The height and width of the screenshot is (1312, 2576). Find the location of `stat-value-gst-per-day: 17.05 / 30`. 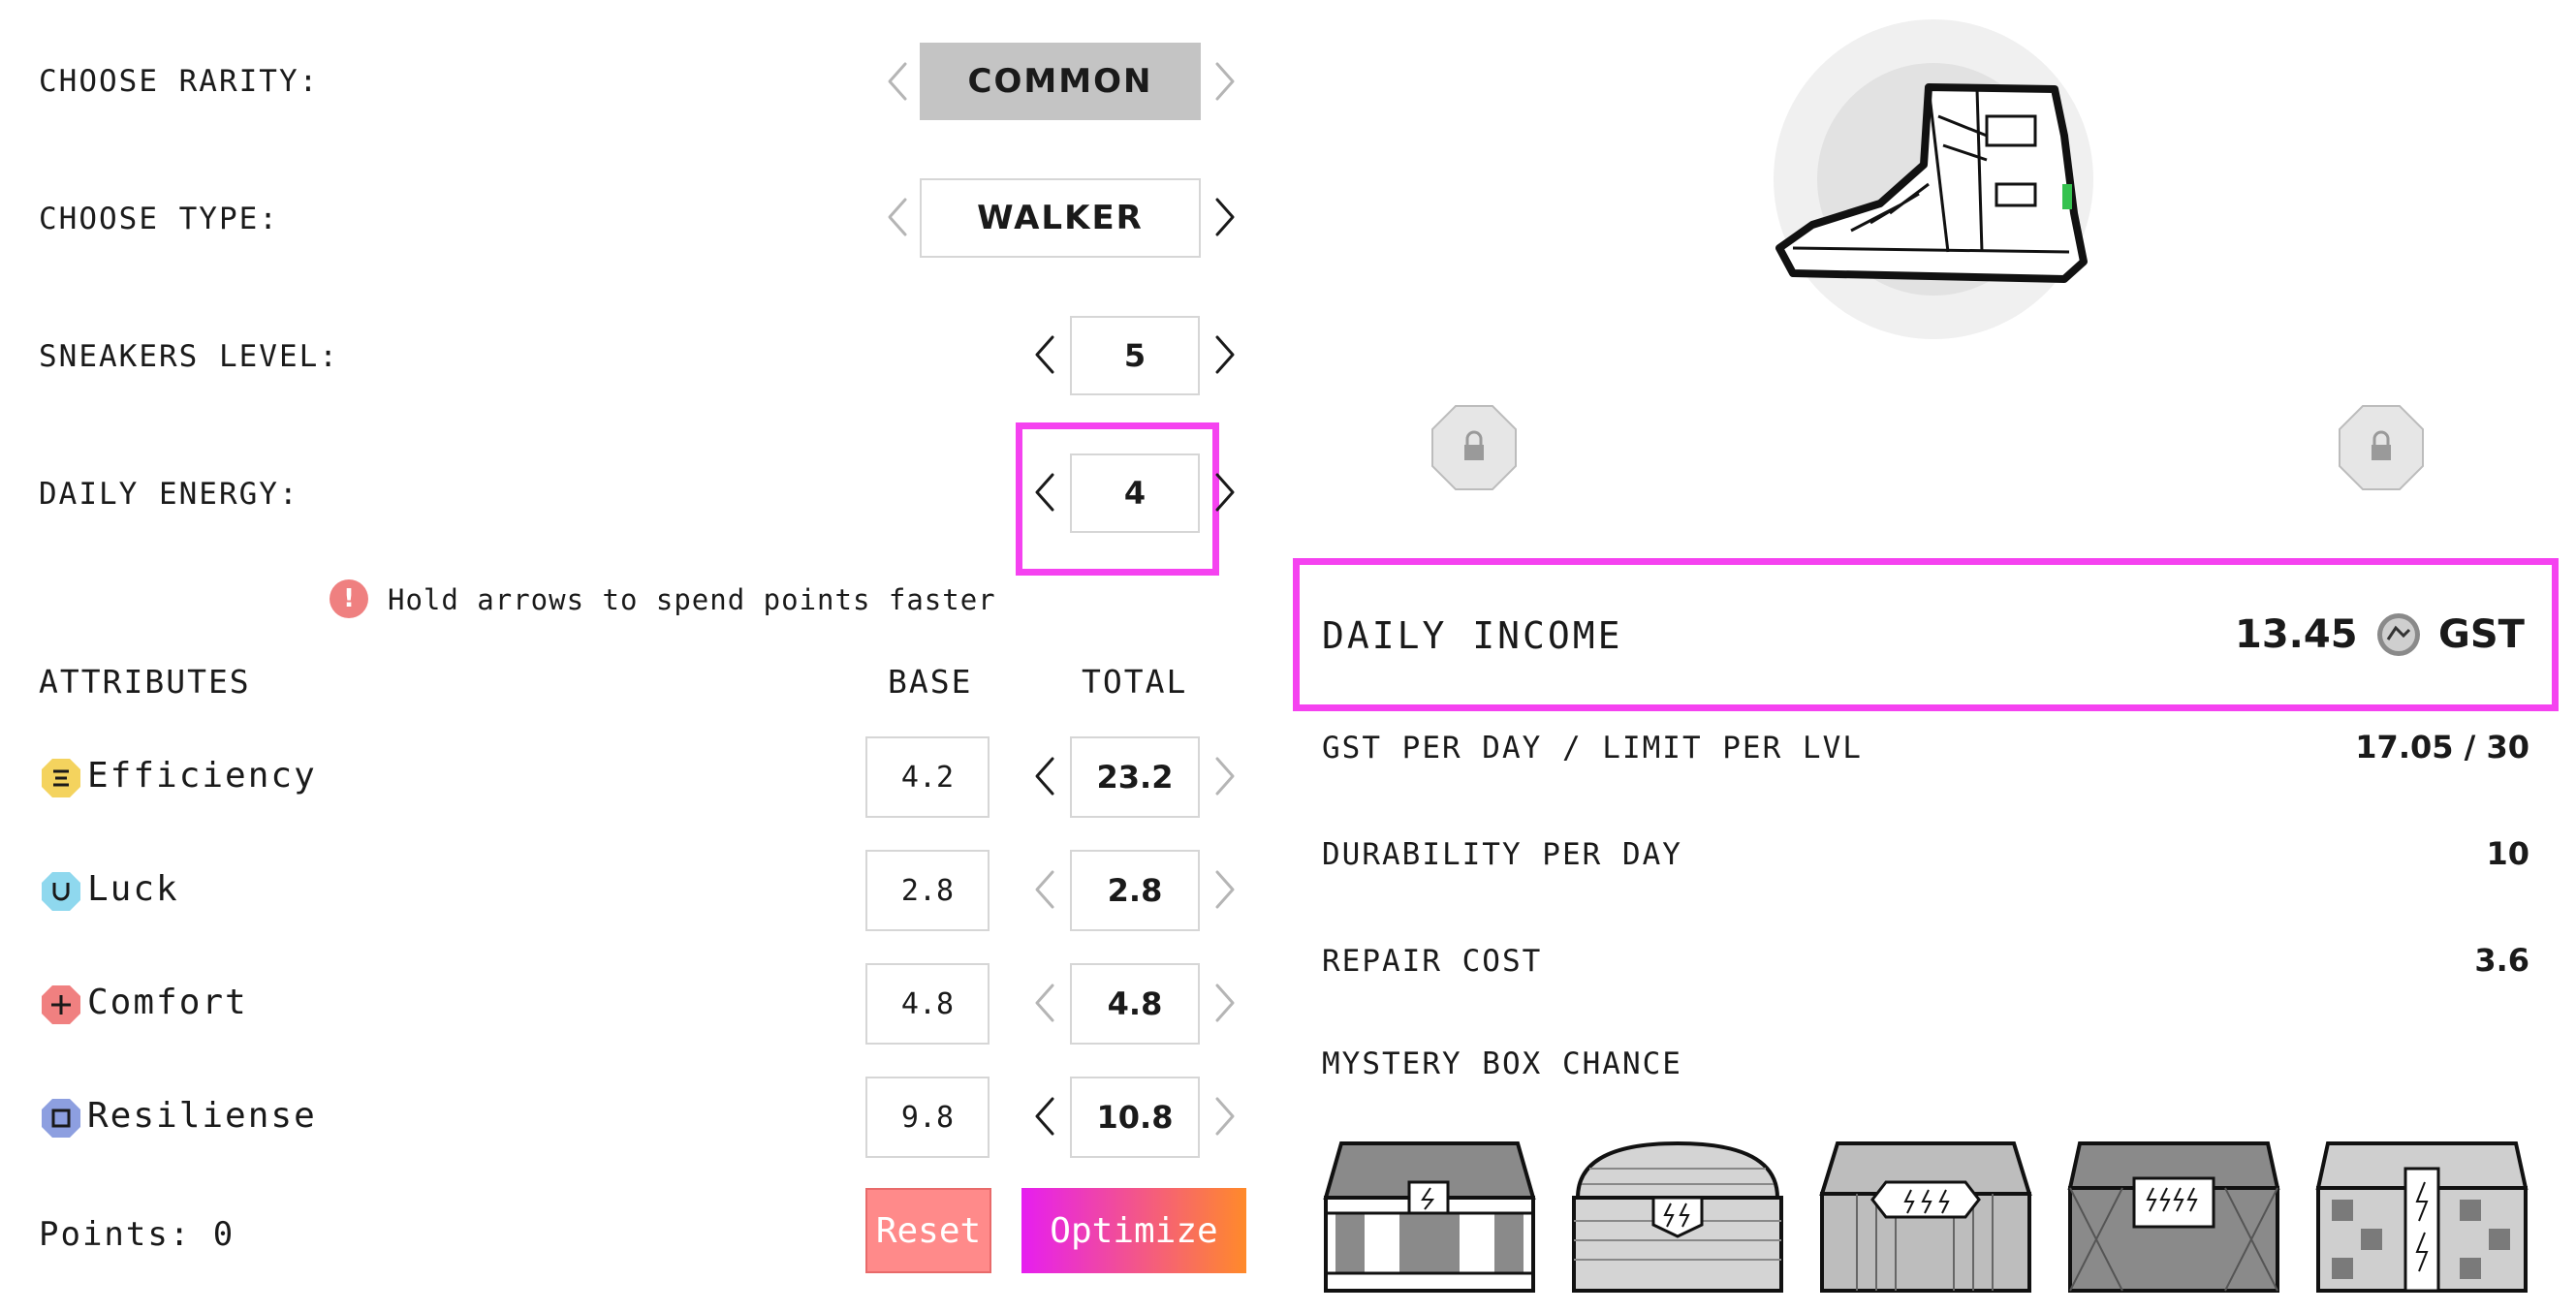

stat-value-gst-per-day: 17.05 / 30 is located at coordinates (2442, 747).